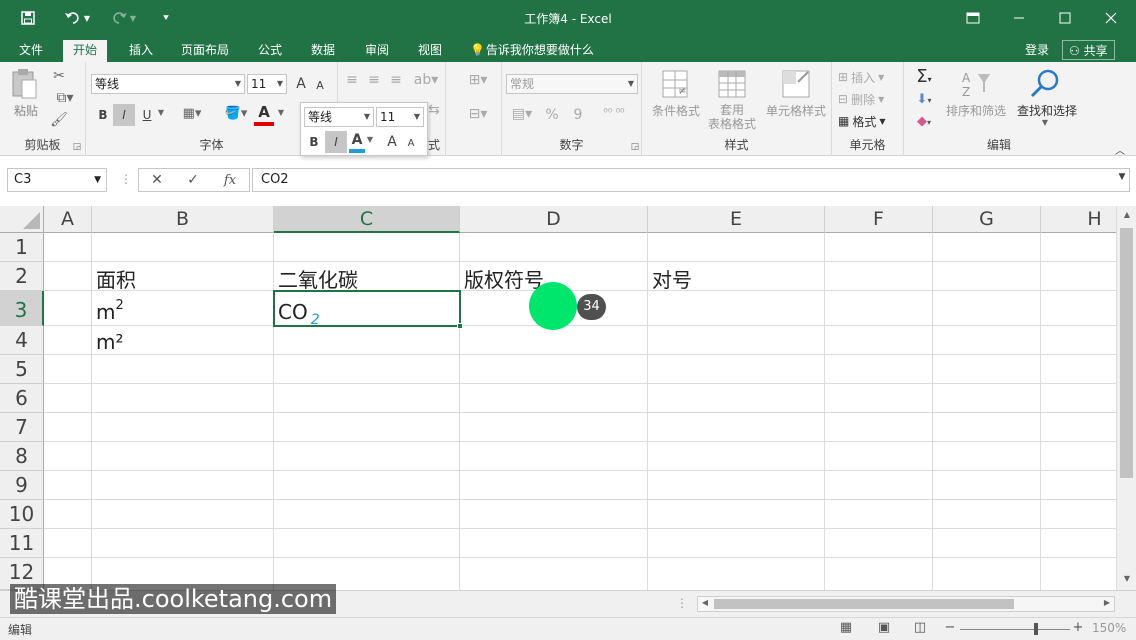 The height and width of the screenshot is (640, 1136). What do you see at coordinates (205, 51) in the screenshot?
I see `tab-page-layout: 页面布局` at bounding box center [205, 51].